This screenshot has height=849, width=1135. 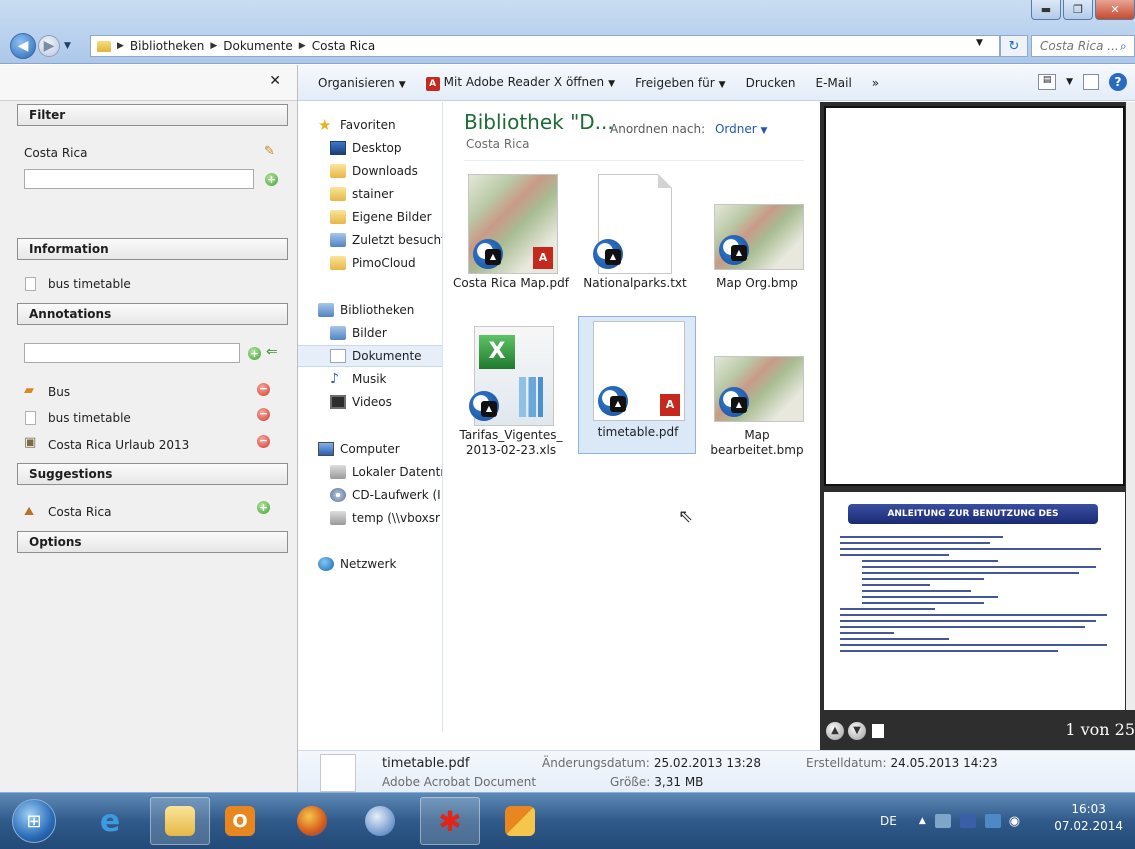 What do you see at coordinates (992, 821) in the screenshot?
I see `display-tray-icon` at bounding box center [992, 821].